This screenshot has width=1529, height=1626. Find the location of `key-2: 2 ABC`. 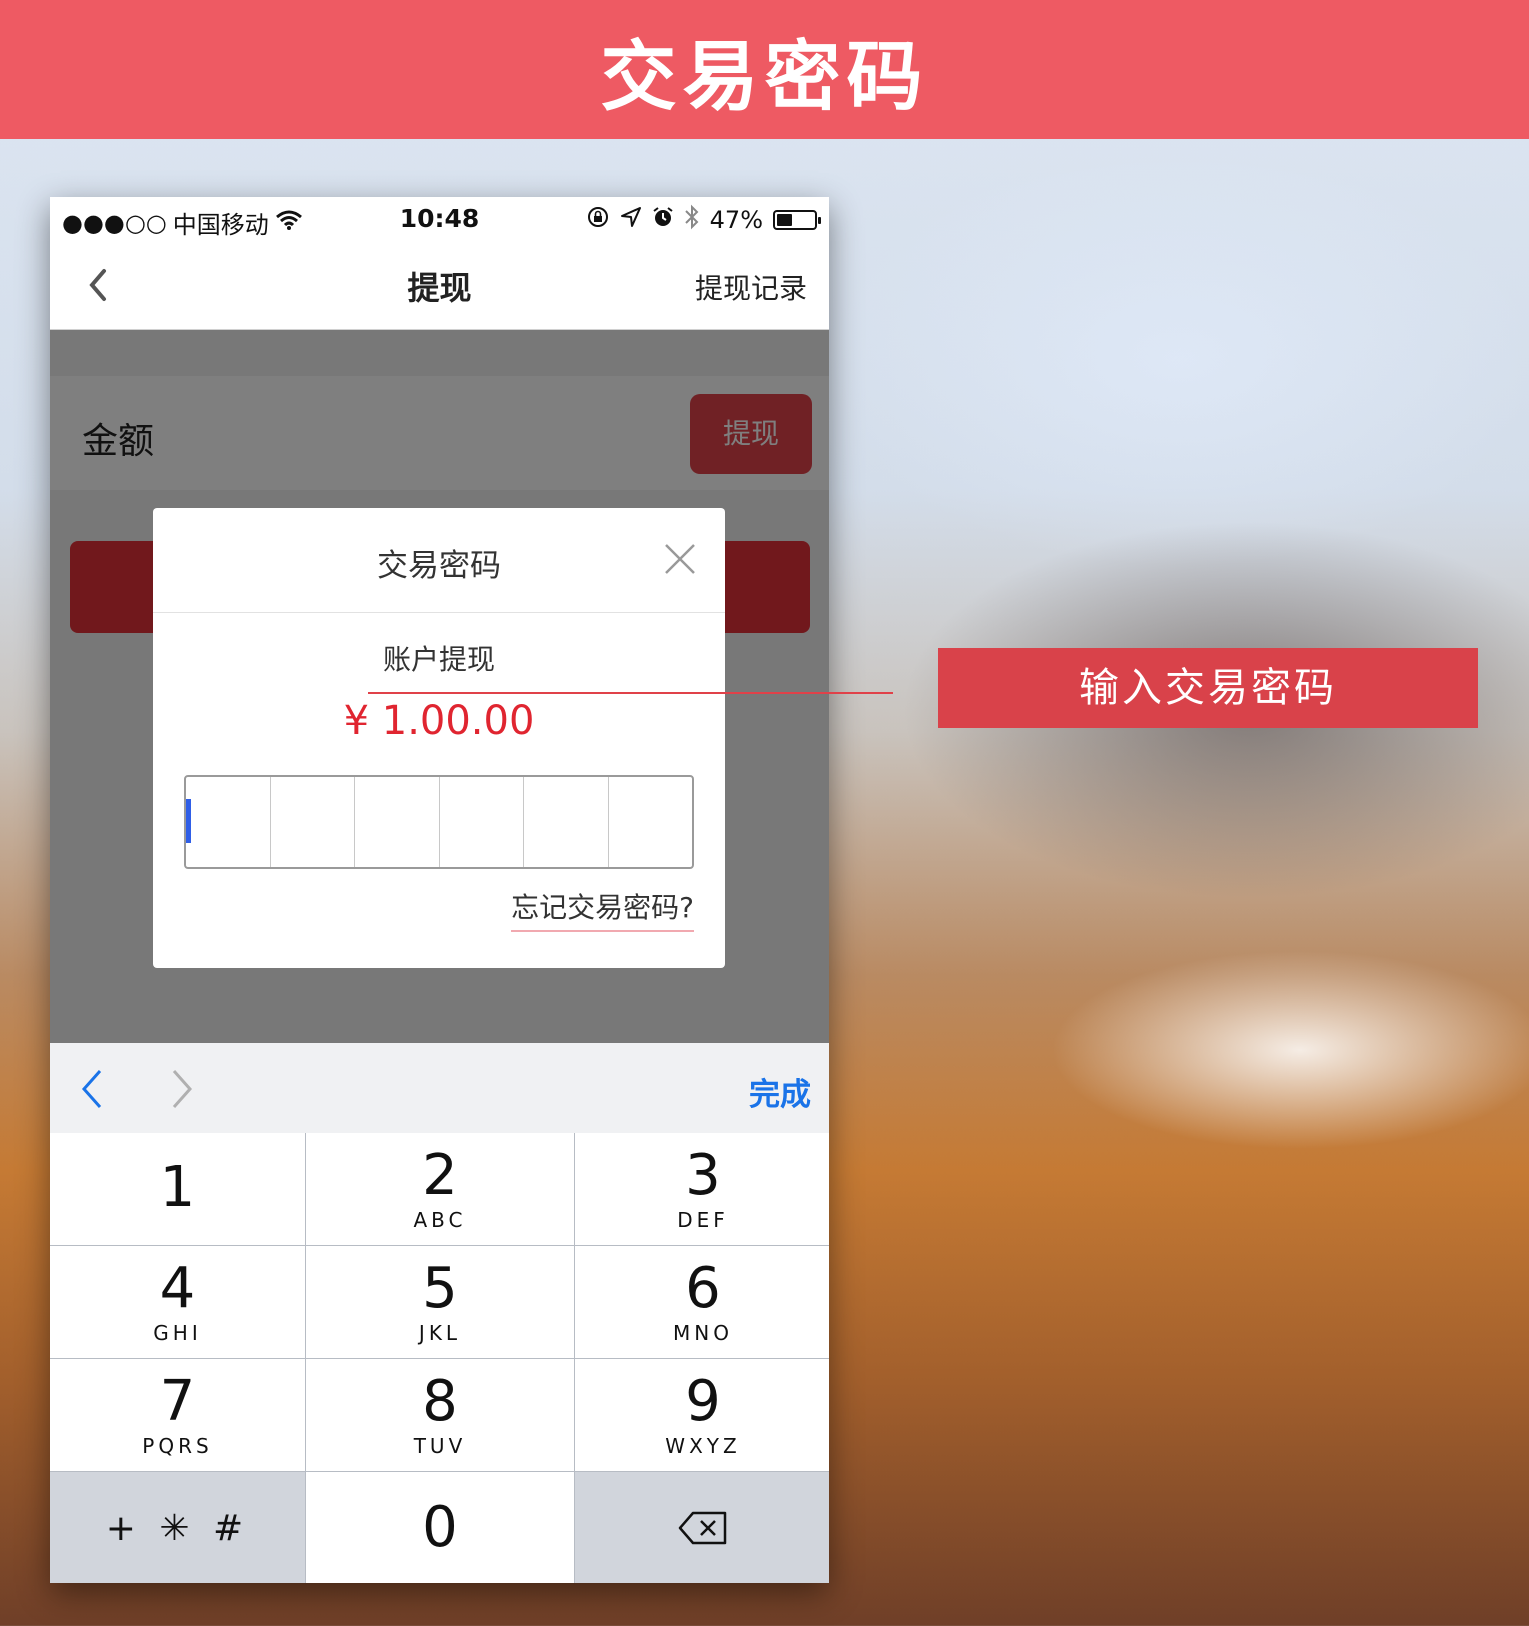

key-2: 2 ABC is located at coordinates (440, 1189).